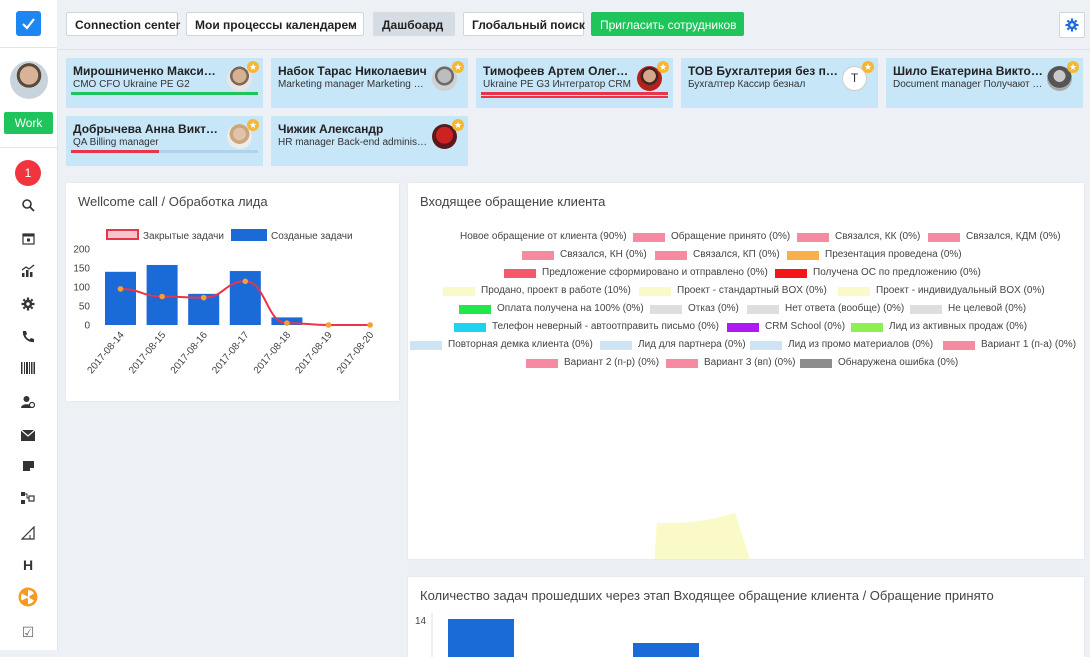  Describe the element at coordinates (353, 84) in the screenshot. I see `employee-role: Marketing manager Marketing assistant` at that location.